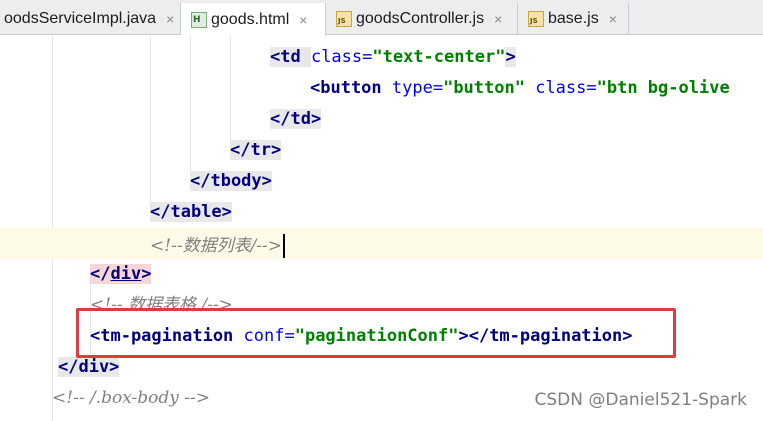 The height and width of the screenshot is (421, 763). I want to click on tag-token: </table>, so click(191, 212).